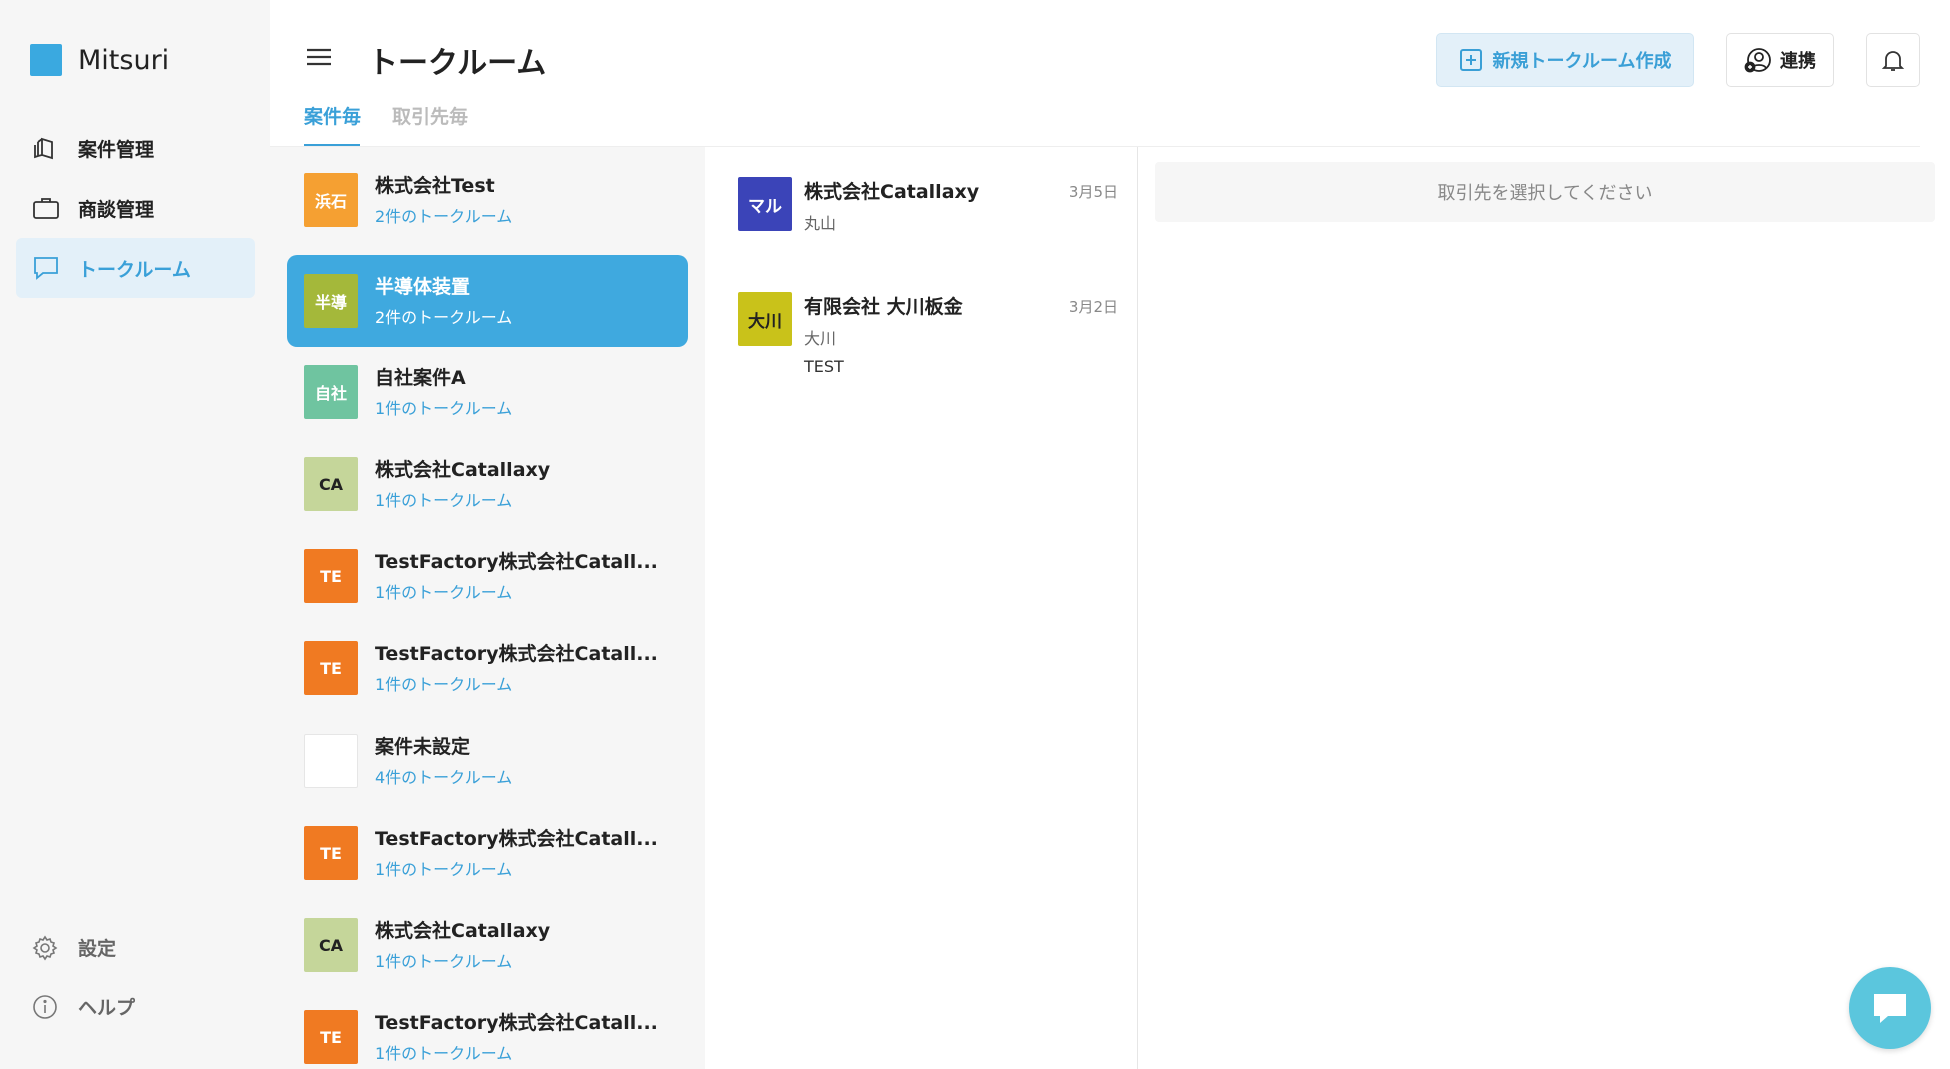 The height and width of the screenshot is (1069, 1950). I want to click on project-avatar, so click(331, 761).